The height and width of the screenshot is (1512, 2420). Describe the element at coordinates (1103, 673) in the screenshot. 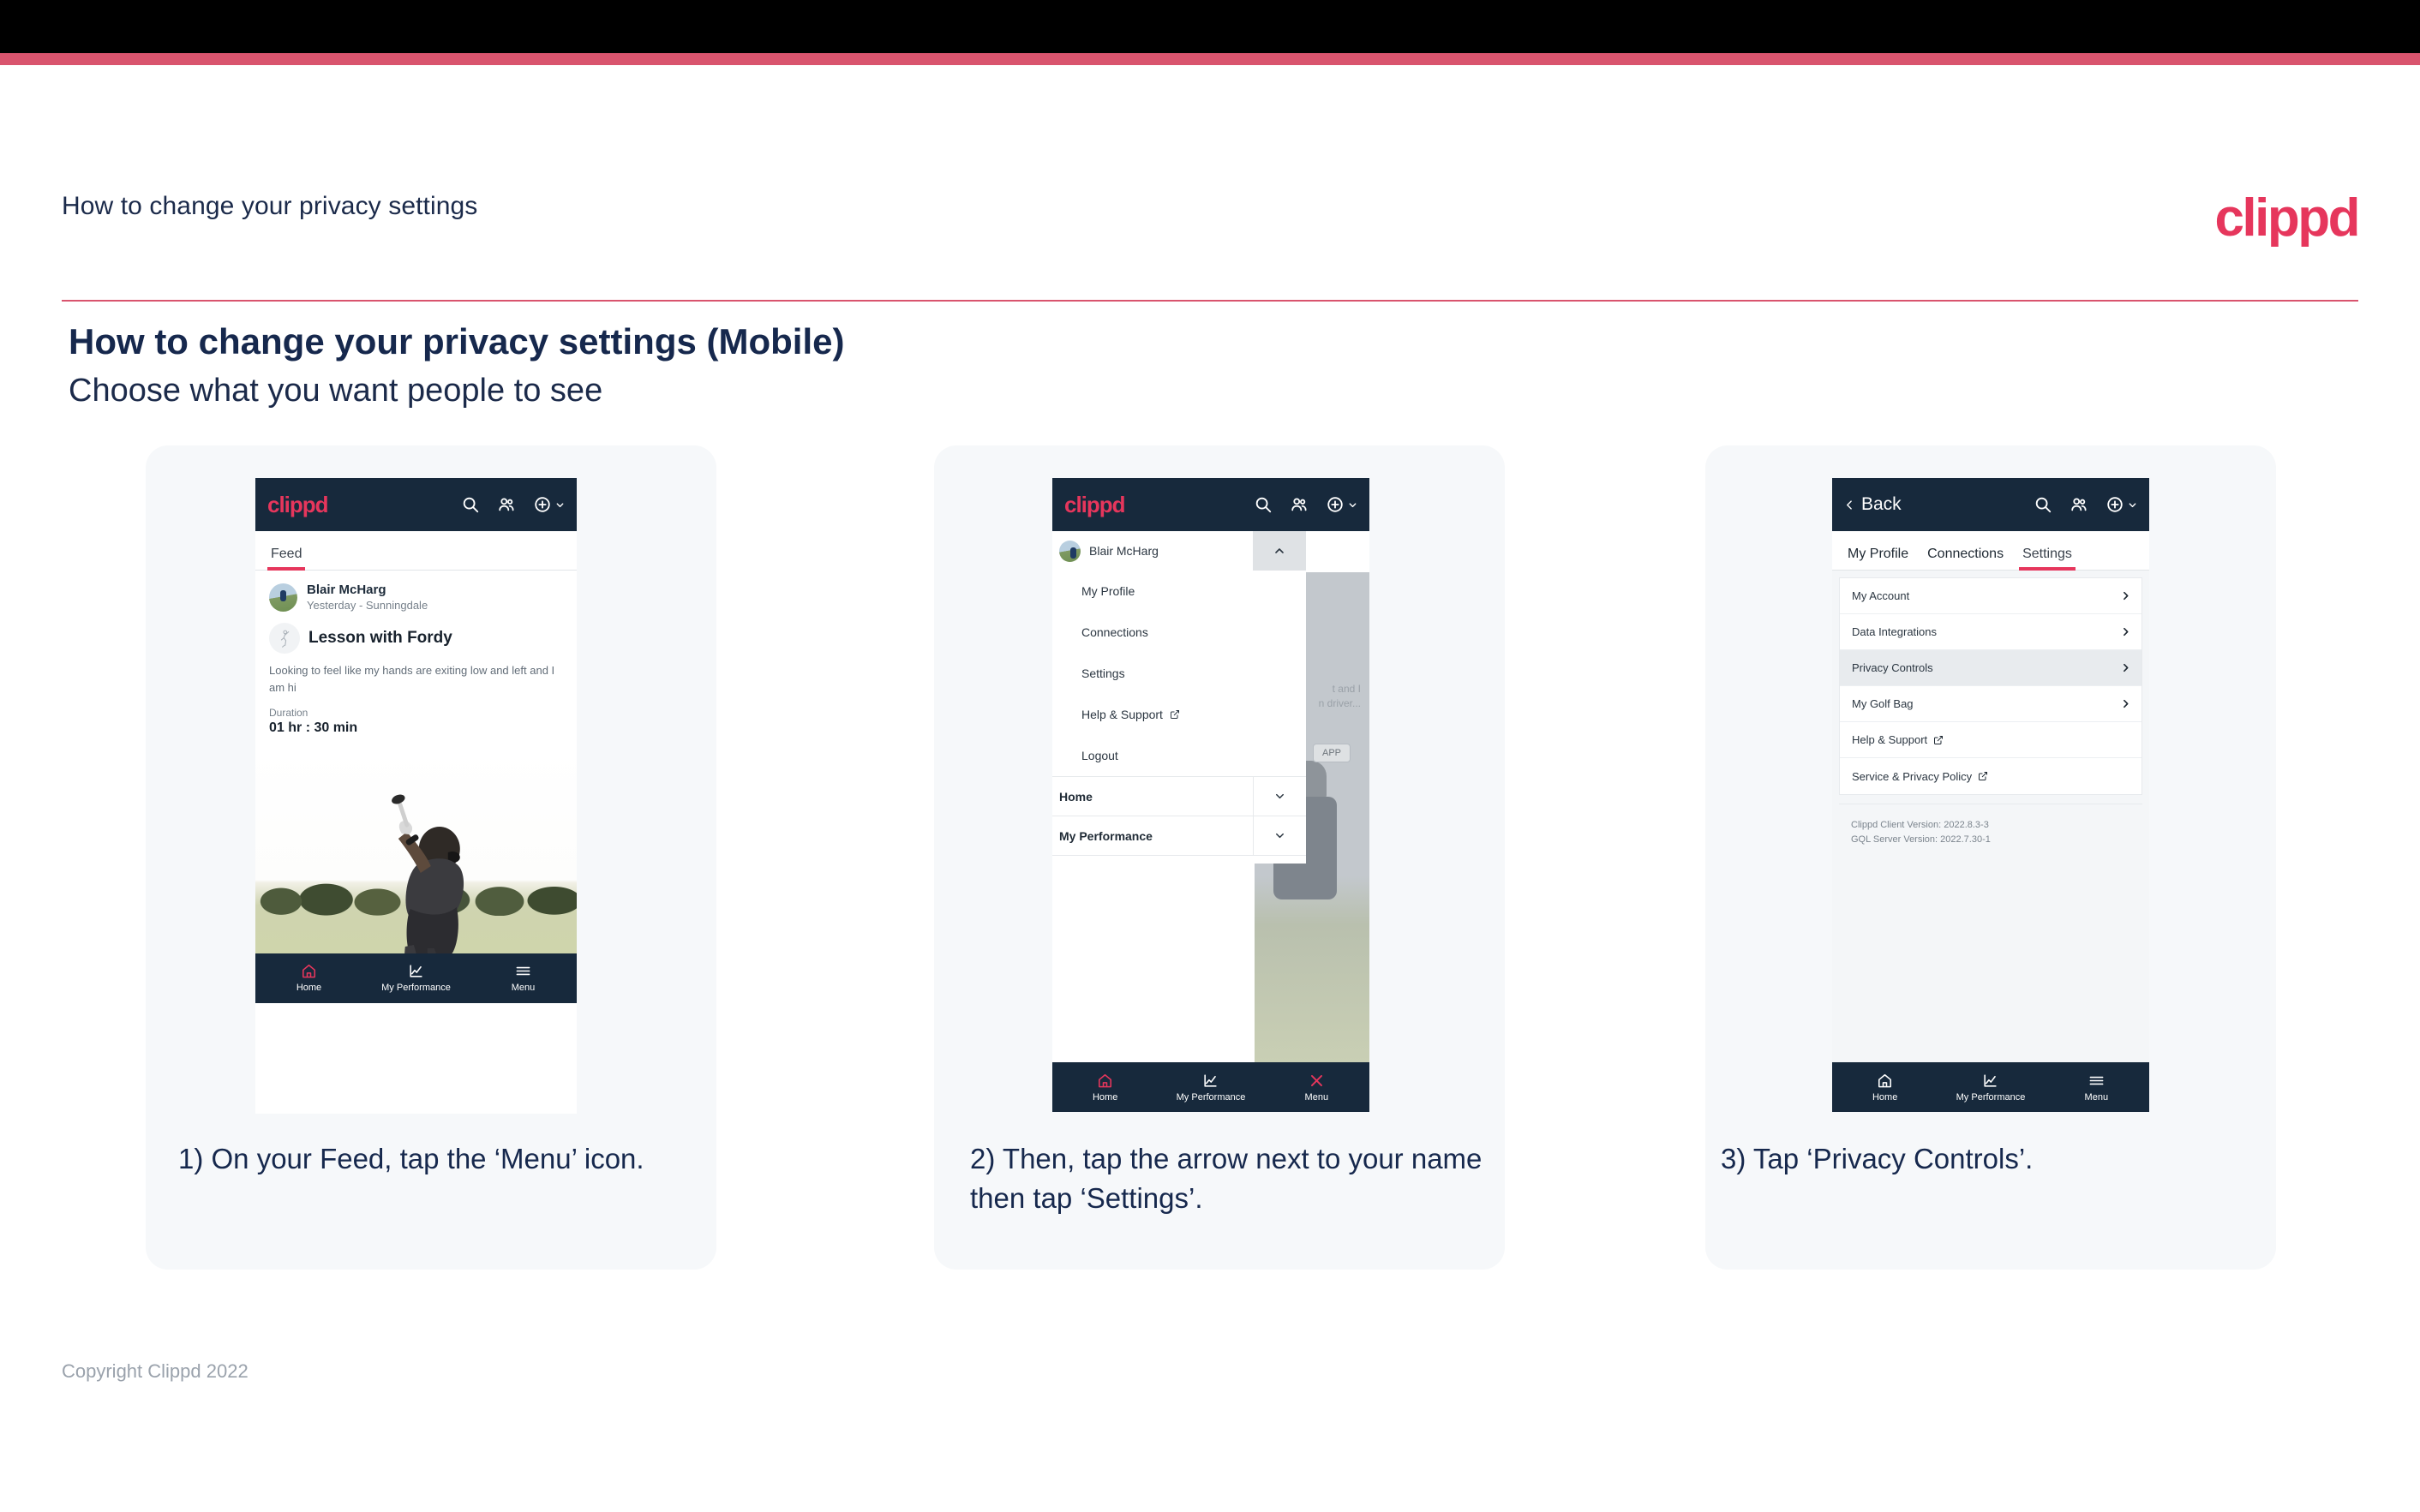

I see `drawer-item-label: Settings` at that location.